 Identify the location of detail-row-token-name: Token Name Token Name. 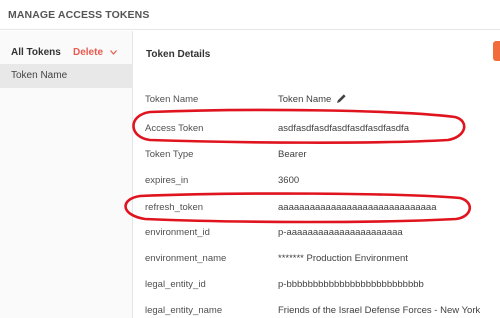
(317, 100).